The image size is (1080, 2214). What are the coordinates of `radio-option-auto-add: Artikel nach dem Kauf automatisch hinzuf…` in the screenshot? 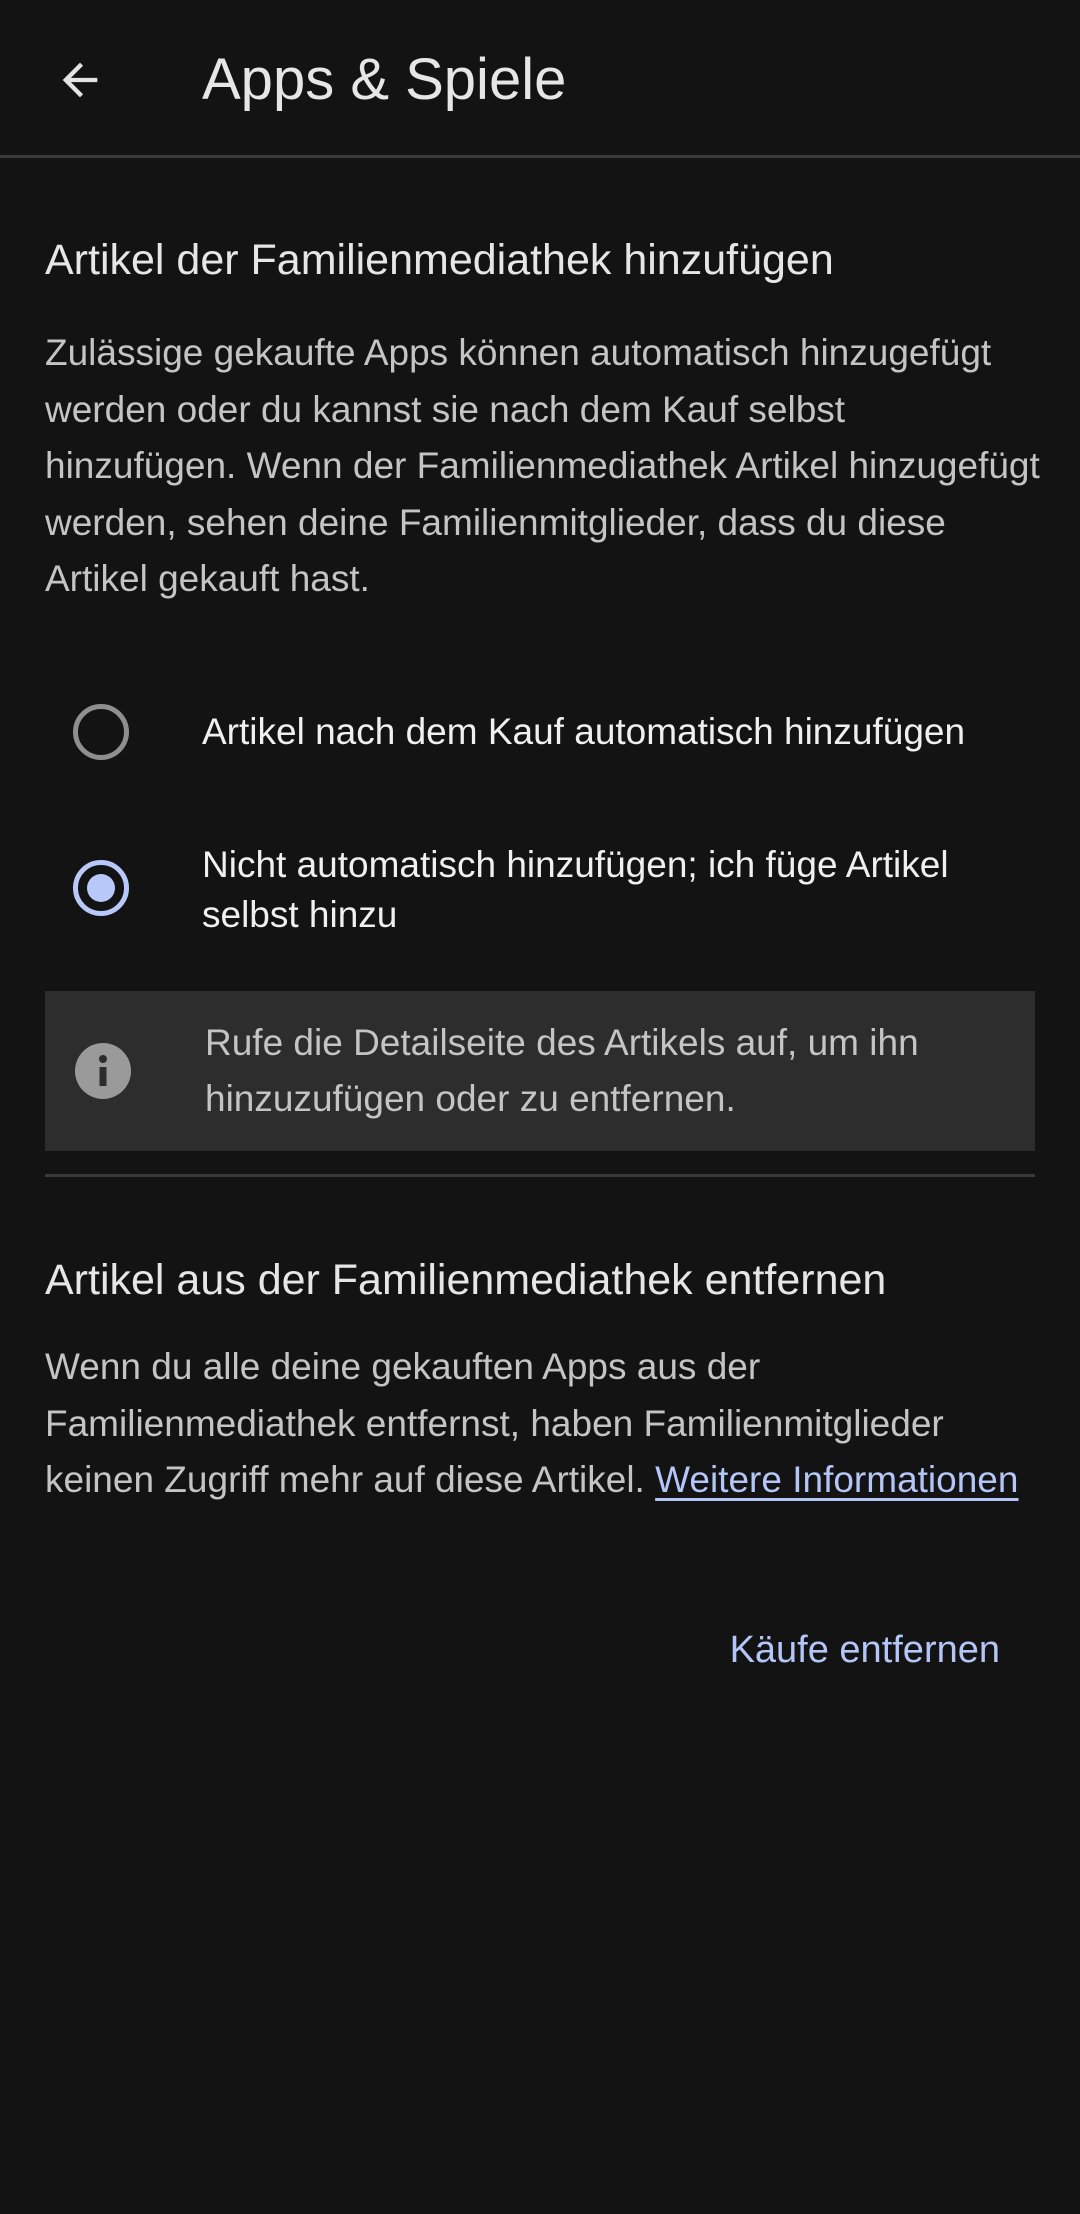 It's located at (540, 760).